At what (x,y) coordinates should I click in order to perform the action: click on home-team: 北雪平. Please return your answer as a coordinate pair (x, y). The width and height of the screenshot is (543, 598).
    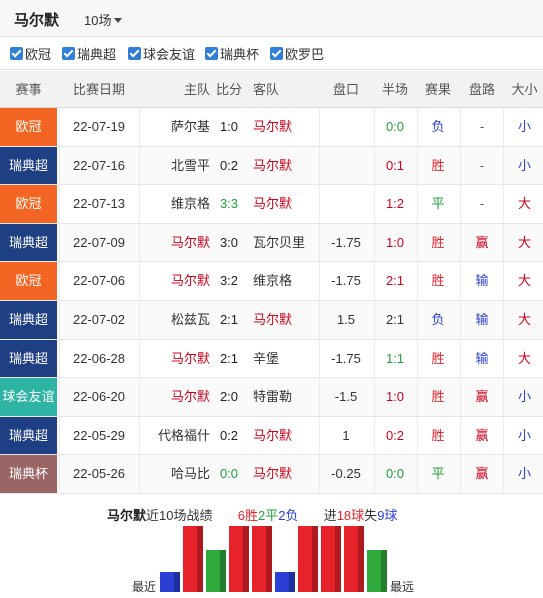
    Looking at the image, I should click on (176, 166).